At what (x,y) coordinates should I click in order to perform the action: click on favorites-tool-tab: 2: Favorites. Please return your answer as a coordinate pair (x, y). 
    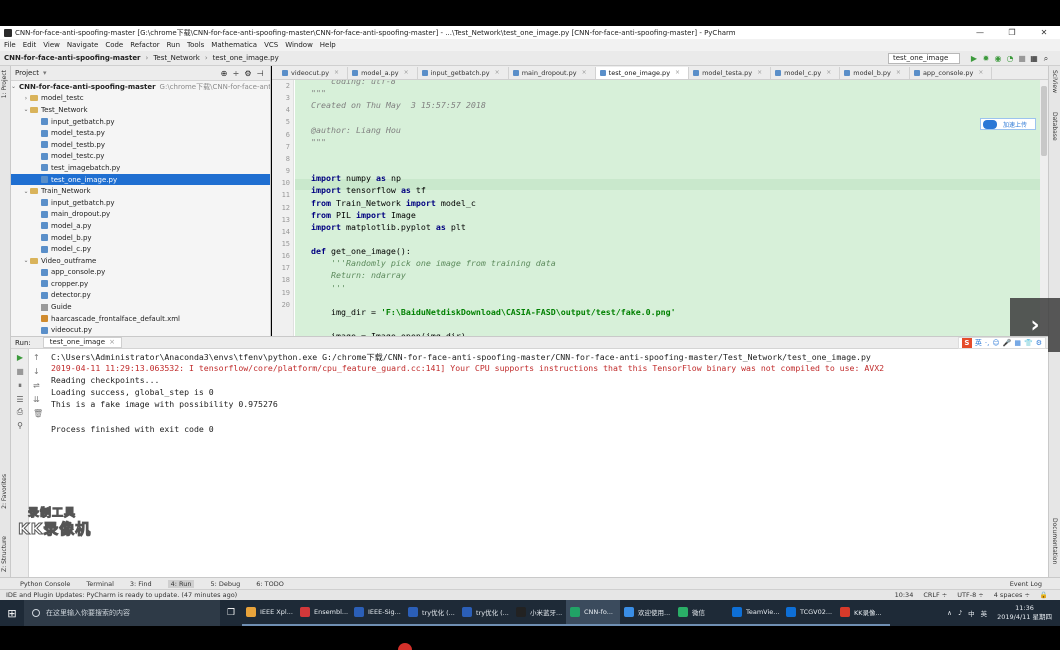
    Looking at the image, I should click on (4, 491).